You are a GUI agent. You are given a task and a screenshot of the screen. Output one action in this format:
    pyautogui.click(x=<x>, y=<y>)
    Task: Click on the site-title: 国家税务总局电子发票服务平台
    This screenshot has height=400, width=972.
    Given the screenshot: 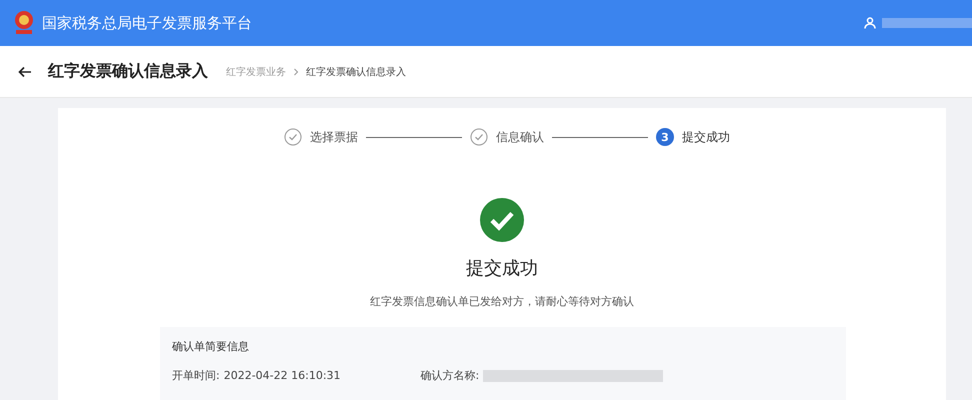 What is the action you would take?
    pyautogui.click(x=147, y=23)
    